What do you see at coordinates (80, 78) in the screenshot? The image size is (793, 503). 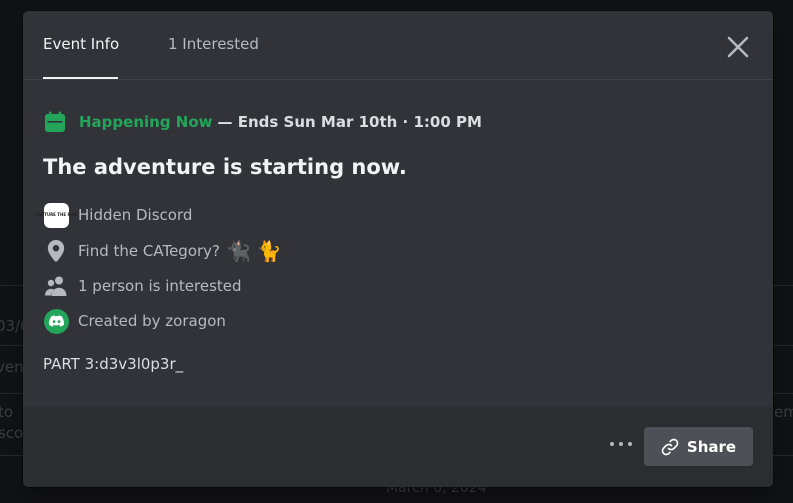 I see `active-tab-indicator` at bounding box center [80, 78].